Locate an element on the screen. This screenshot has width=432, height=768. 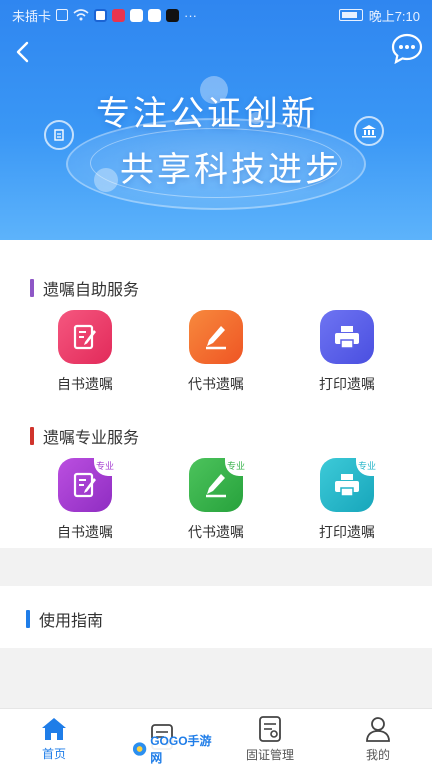
pro-proxy-write-will-button: 专业 代书遗嘱 is located at coordinates (216, 498).